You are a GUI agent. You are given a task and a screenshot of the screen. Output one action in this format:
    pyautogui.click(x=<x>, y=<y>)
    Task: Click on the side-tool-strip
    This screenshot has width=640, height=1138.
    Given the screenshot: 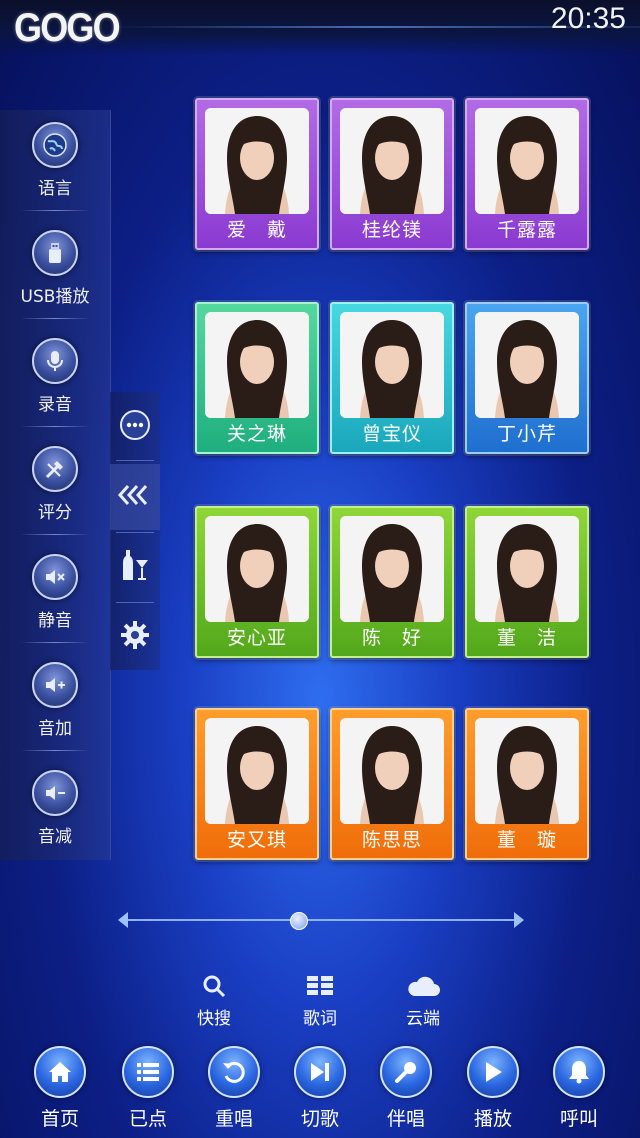 What is the action you would take?
    pyautogui.click(x=135, y=531)
    